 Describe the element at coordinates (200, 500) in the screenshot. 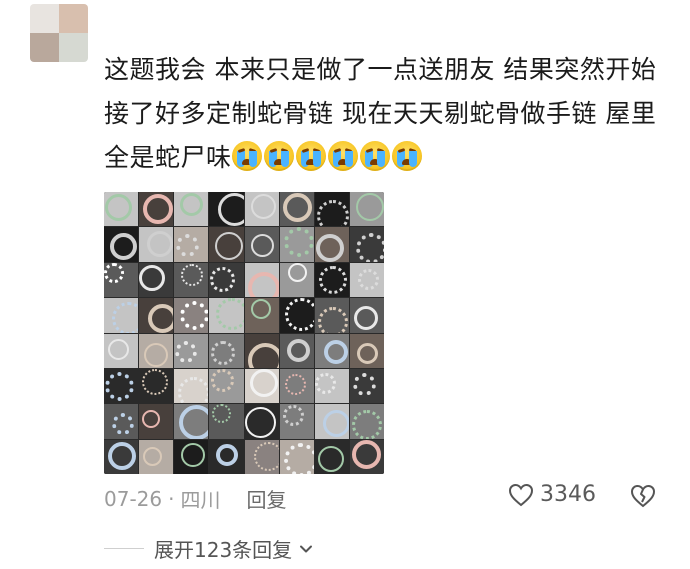

I see `comment-location: 四川` at that location.